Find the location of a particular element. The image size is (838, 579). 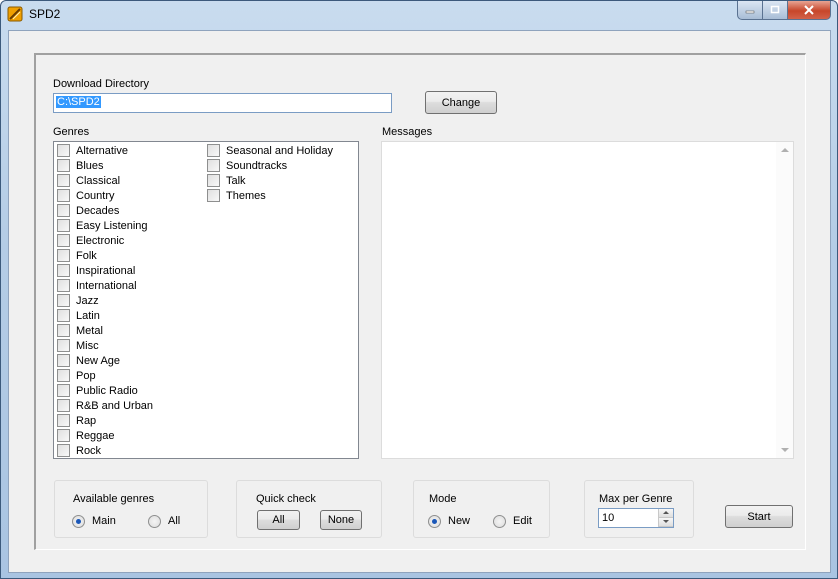

scroll-down-icon is located at coordinates (785, 450).